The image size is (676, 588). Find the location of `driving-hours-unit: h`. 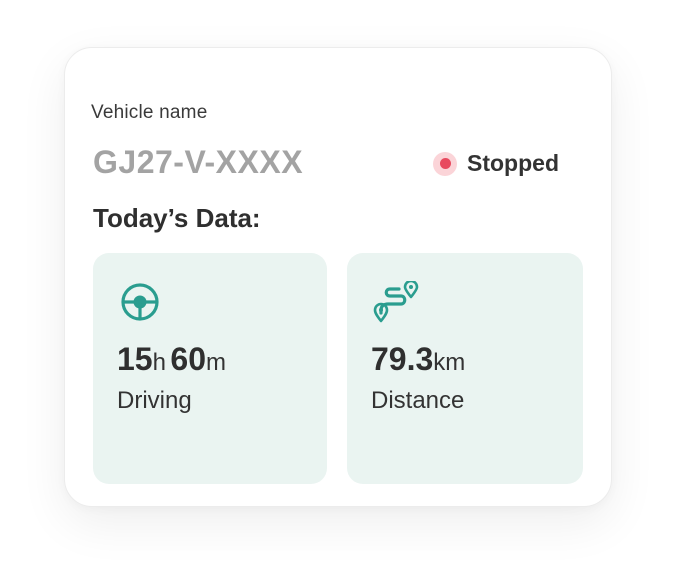

driving-hours-unit: h is located at coordinates (159, 362).